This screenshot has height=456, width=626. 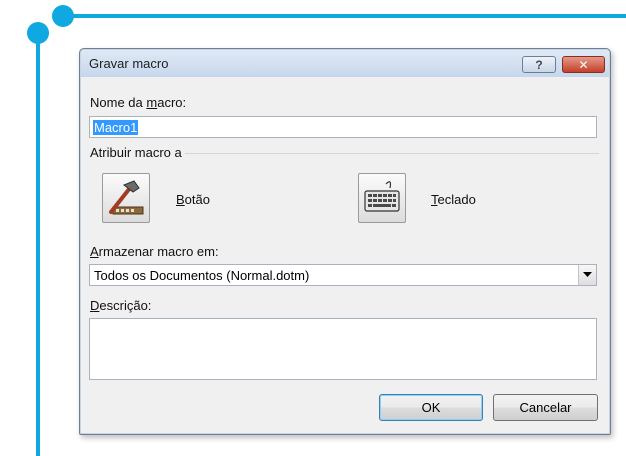 I want to click on store-macro-label: Armazenar macro em:, so click(x=154, y=251).